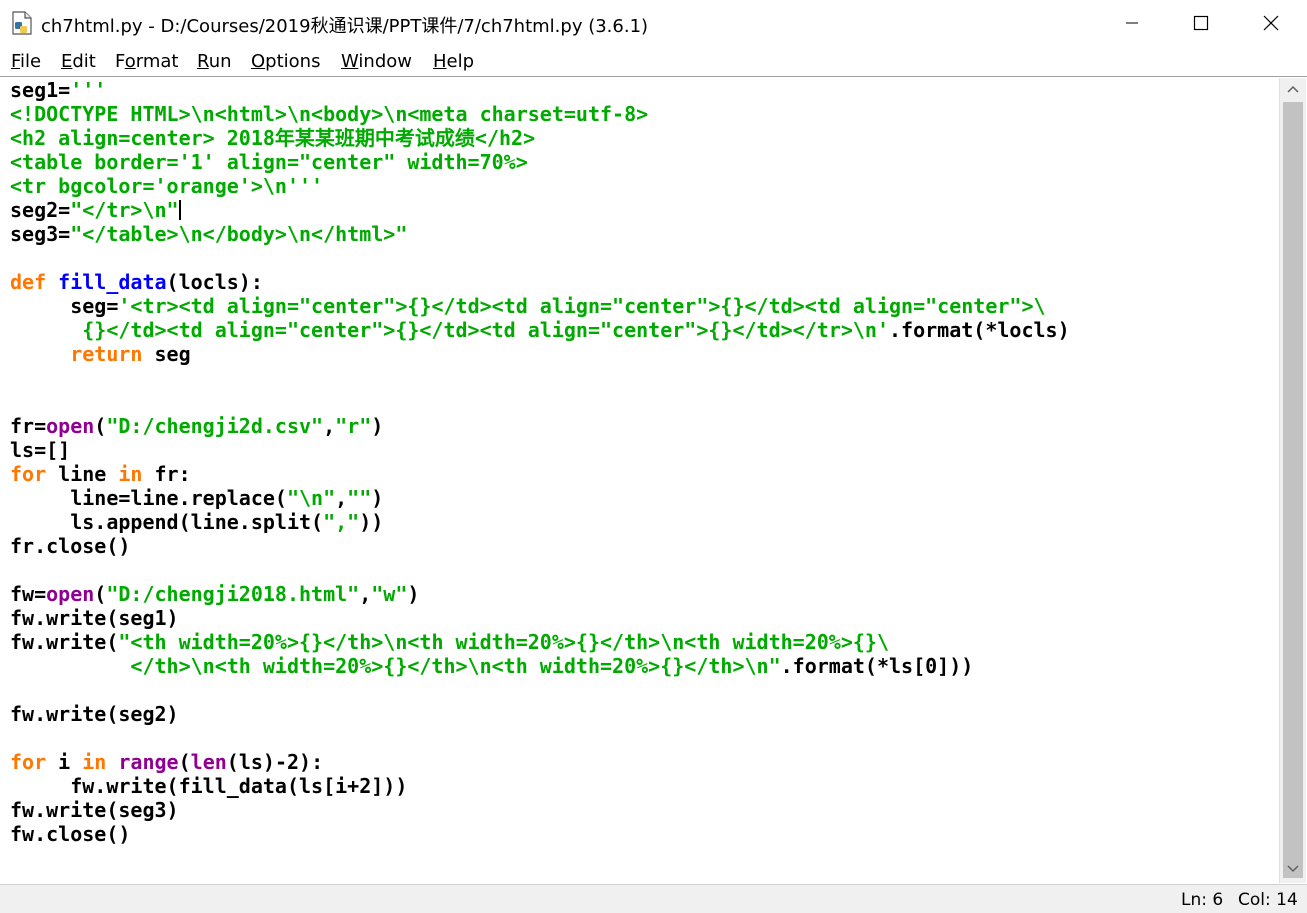 The image size is (1307, 913). What do you see at coordinates (644, 522) in the screenshot?
I see `code-line: ls.append(line.split(","))` at bounding box center [644, 522].